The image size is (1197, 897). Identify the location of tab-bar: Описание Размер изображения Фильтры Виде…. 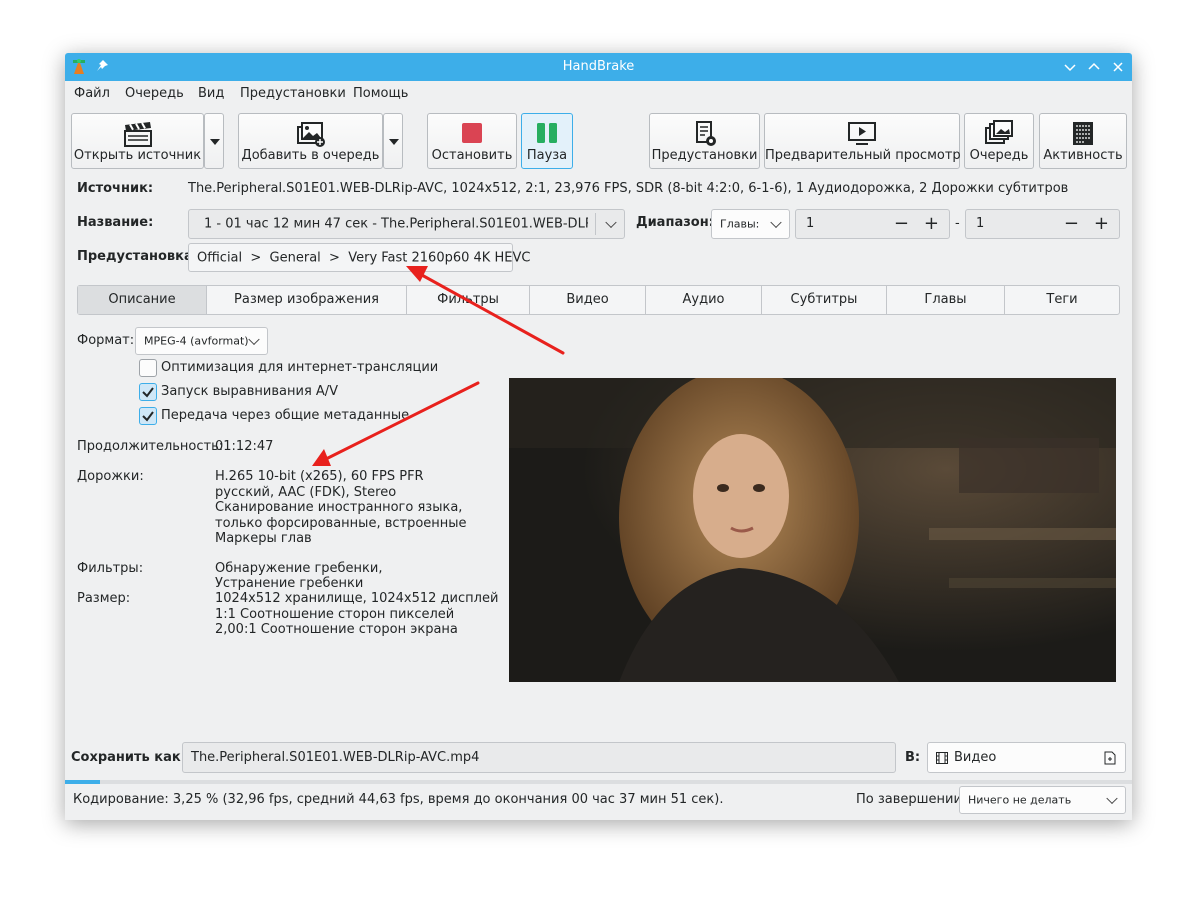
(598, 300).